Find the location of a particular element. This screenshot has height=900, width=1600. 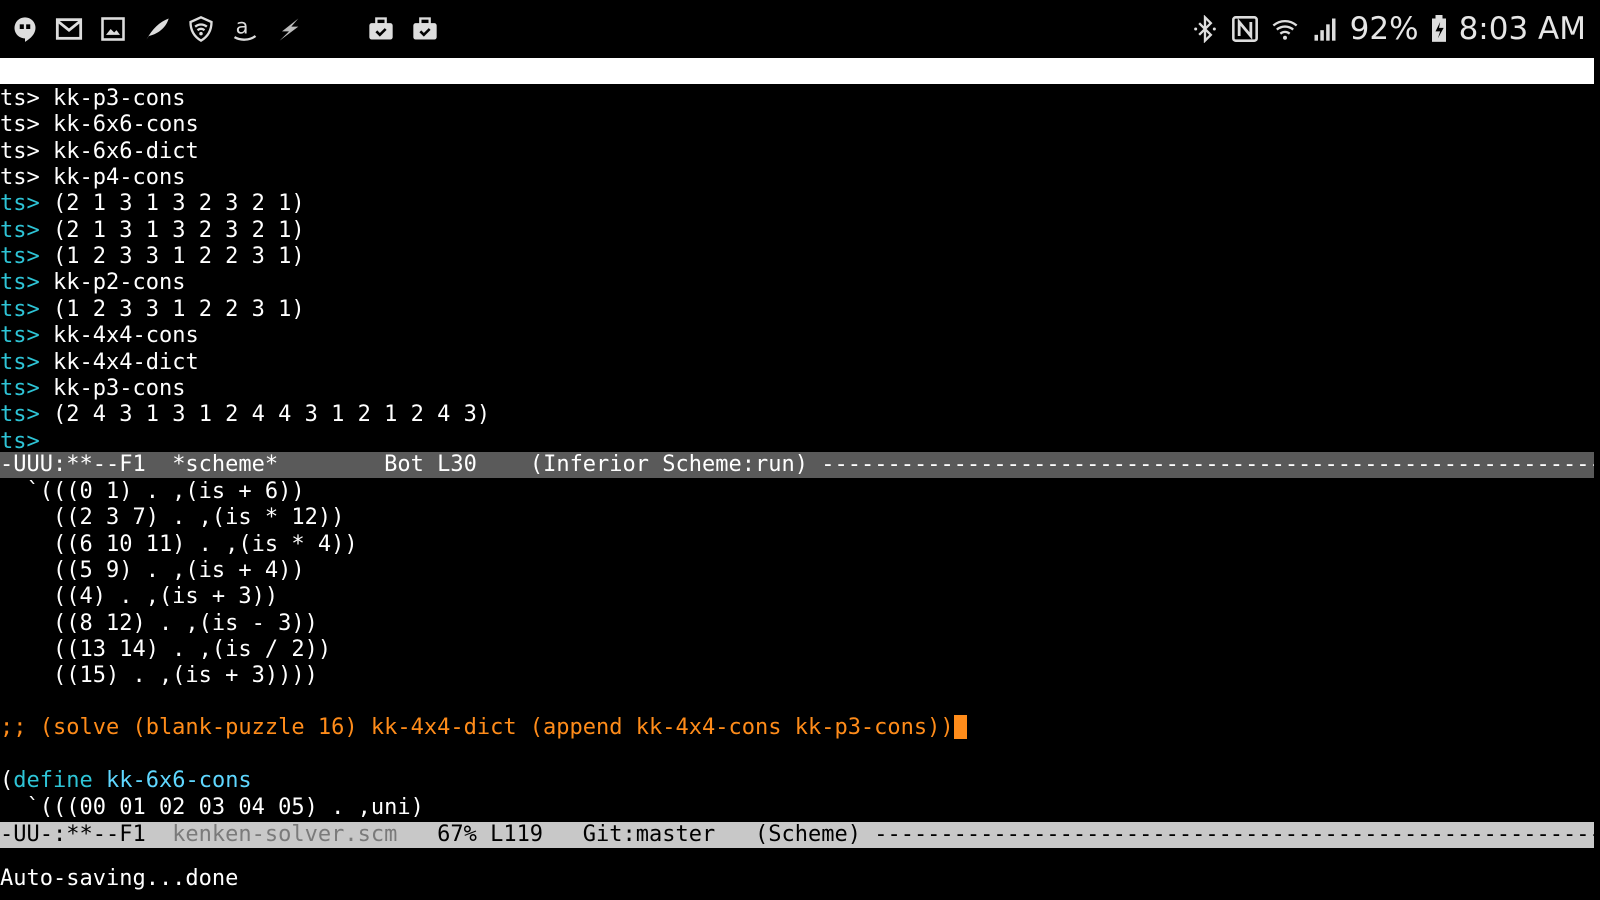

echo-area: Auto-saving...done is located at coordinates (119, 878).